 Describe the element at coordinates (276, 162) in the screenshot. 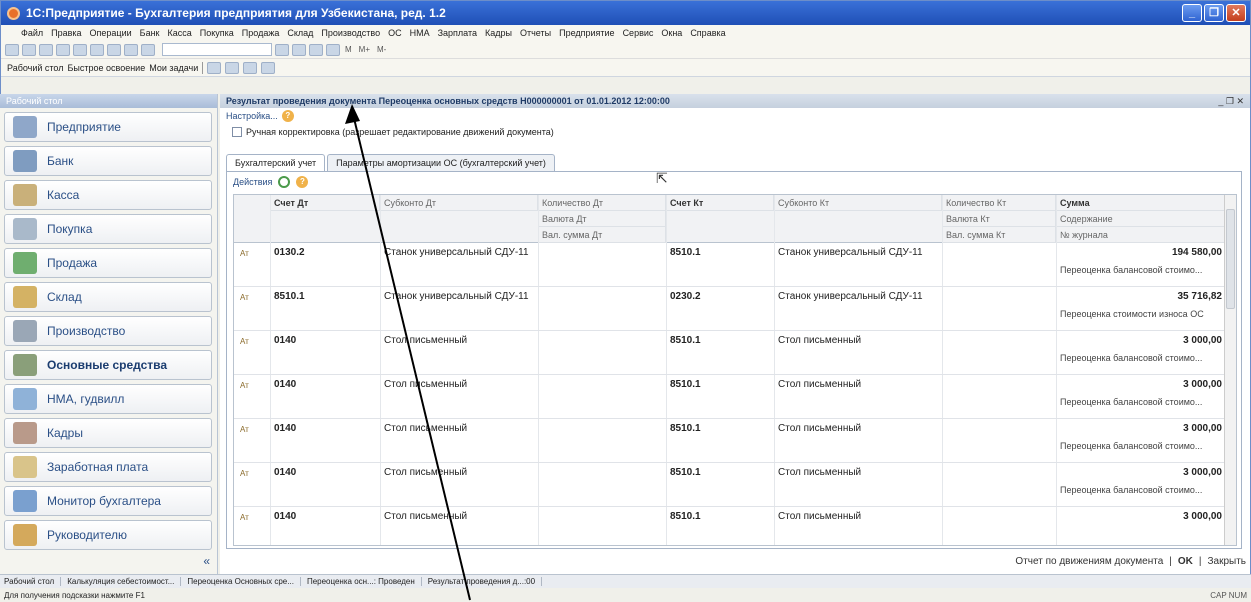

I see `tab-accounting: Бухгалтерский учет` at that location.